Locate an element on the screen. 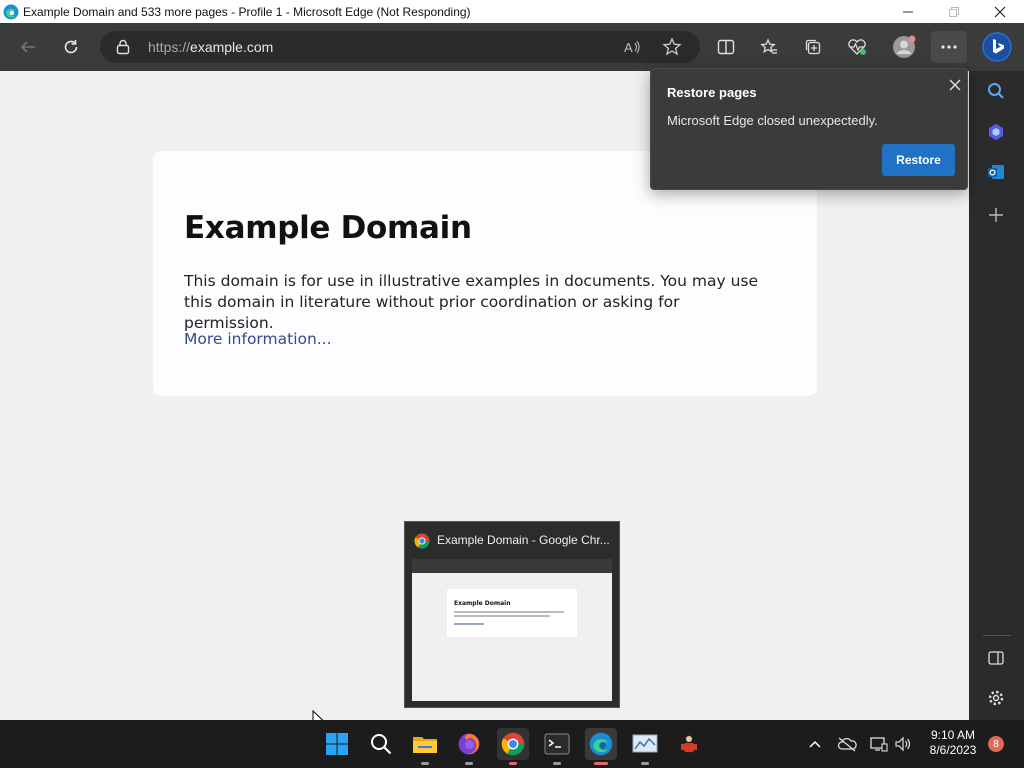  taskbar-file-explorer is located at coordinates (425, 746).